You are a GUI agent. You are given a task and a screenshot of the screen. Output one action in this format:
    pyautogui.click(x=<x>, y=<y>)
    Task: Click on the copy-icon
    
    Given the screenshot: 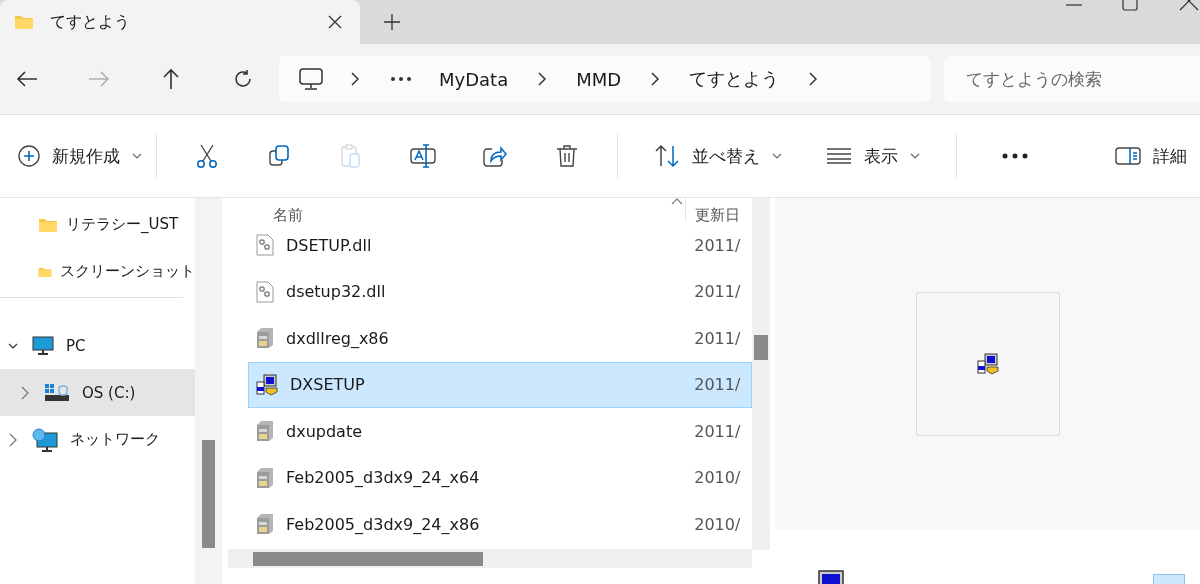 What is the action you would take?
    pyautogui.click(x=279, y=156)
    